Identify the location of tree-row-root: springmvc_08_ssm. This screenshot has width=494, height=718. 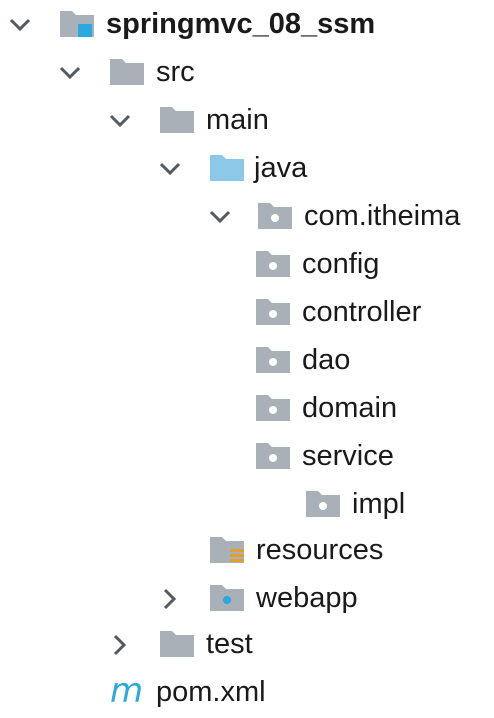
(247, 25).